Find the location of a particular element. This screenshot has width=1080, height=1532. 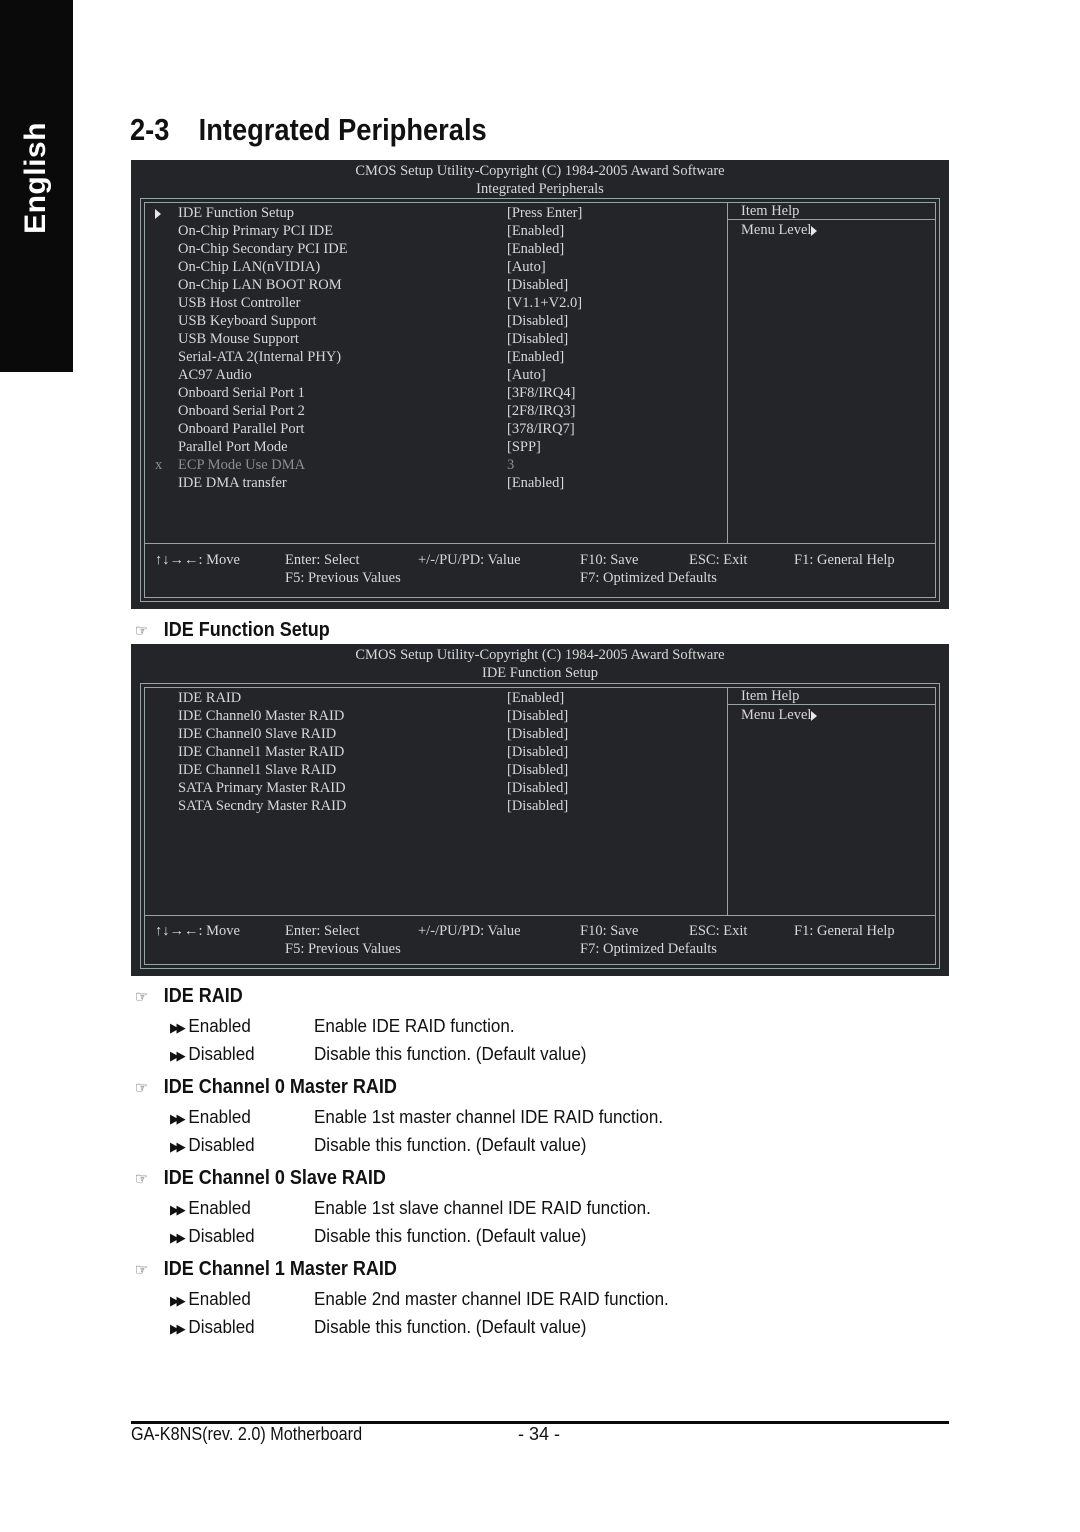

setting-label: USB Host Controller is located at coordinates (239, 303).